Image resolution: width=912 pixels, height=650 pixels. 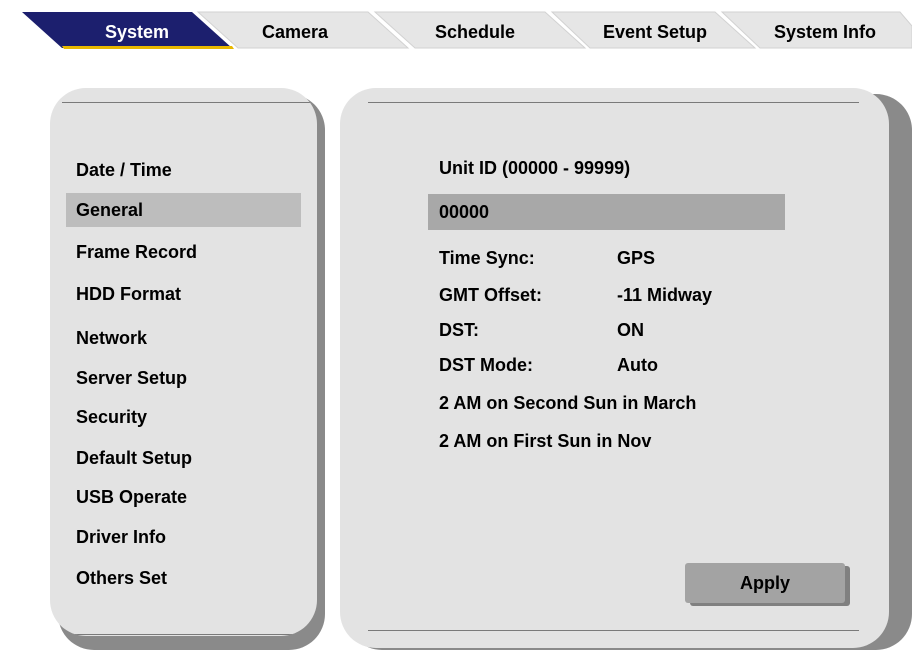 I want to click on sidebar-item-frame-record: Frame Record, so click(x=183, y=252).